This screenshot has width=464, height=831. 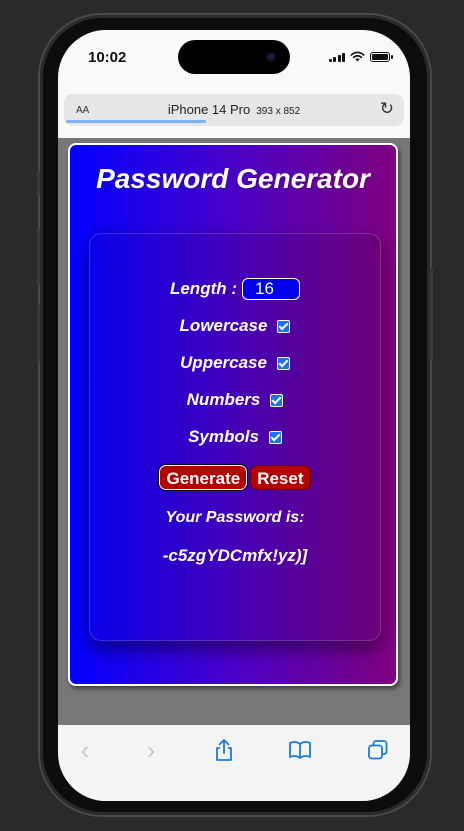 I want to click on length-row: Length : 16, so click(x=235, y=289).